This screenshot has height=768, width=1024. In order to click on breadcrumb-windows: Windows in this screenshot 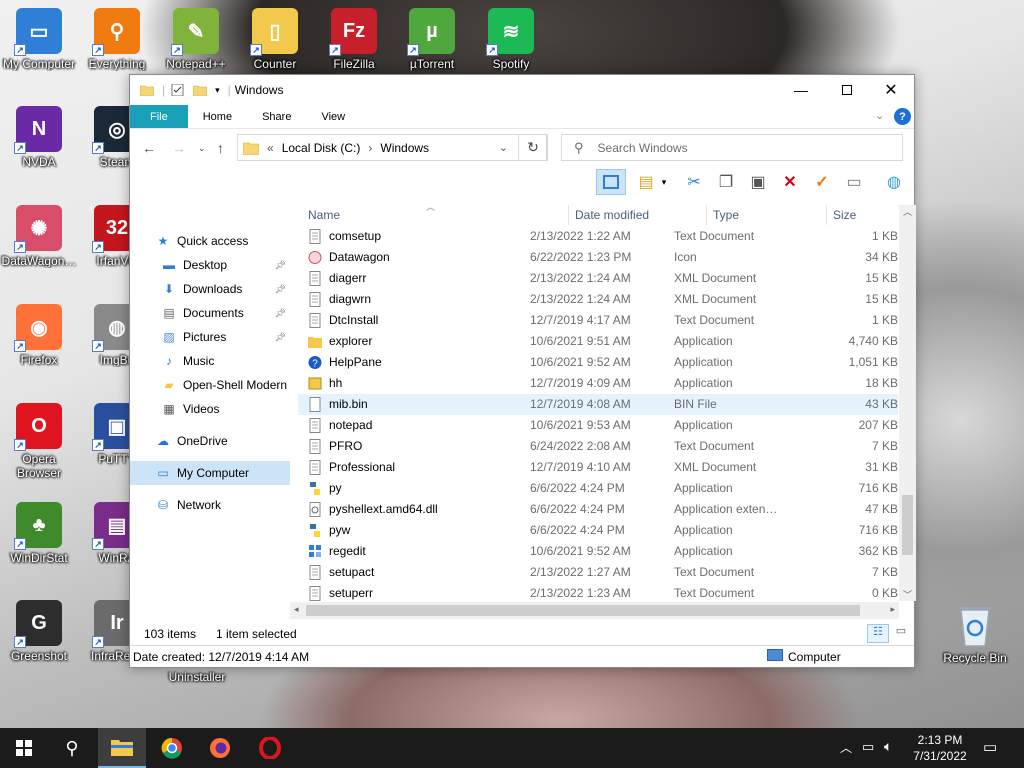, I will do `click(404, 148)`.